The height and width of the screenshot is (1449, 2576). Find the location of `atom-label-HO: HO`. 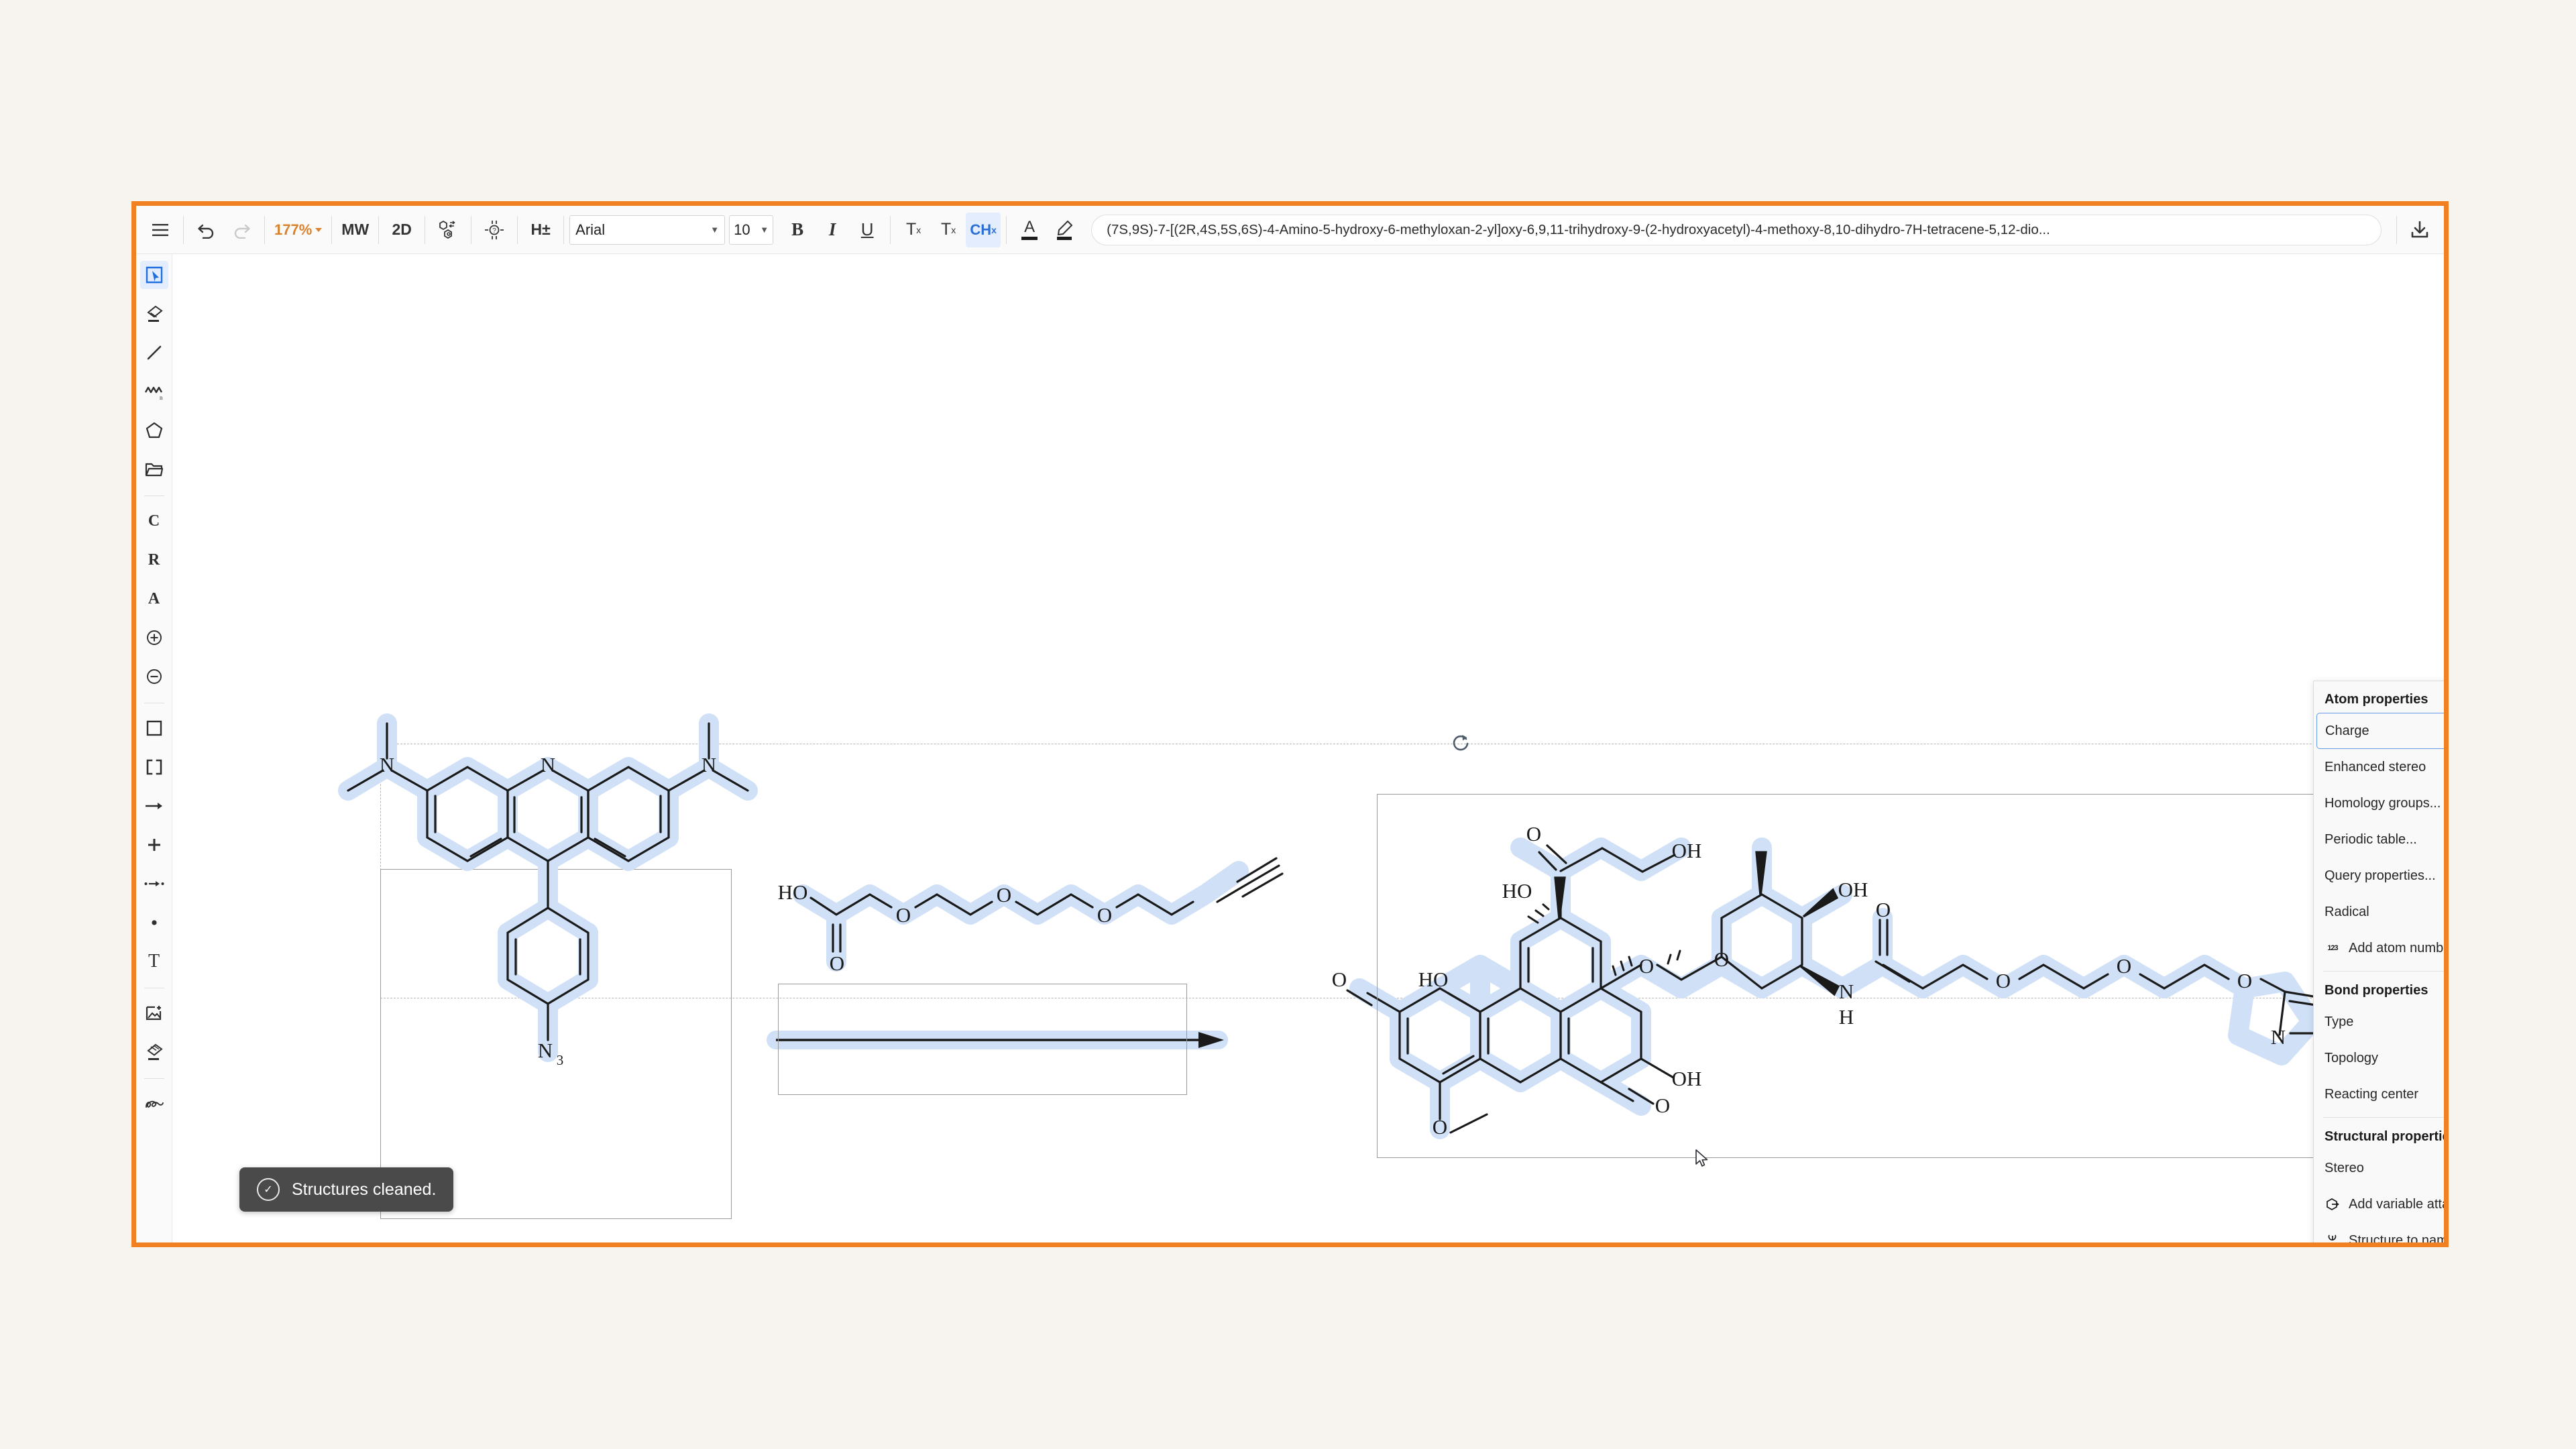

atom-label-HO: HO is located at coordinates (793, 892).